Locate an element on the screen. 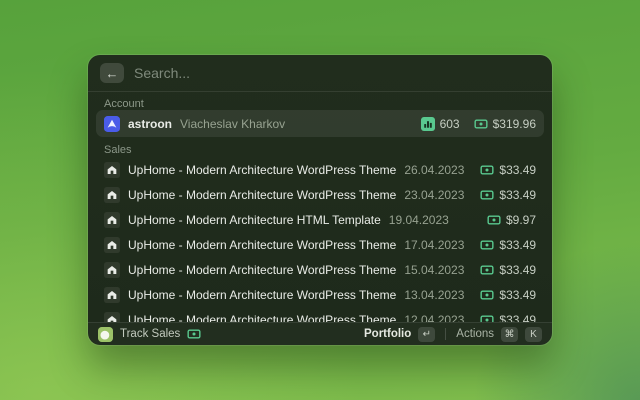 This screenshot has width=640, height=400. account-name: astroon is located at coordinates (150, 123).